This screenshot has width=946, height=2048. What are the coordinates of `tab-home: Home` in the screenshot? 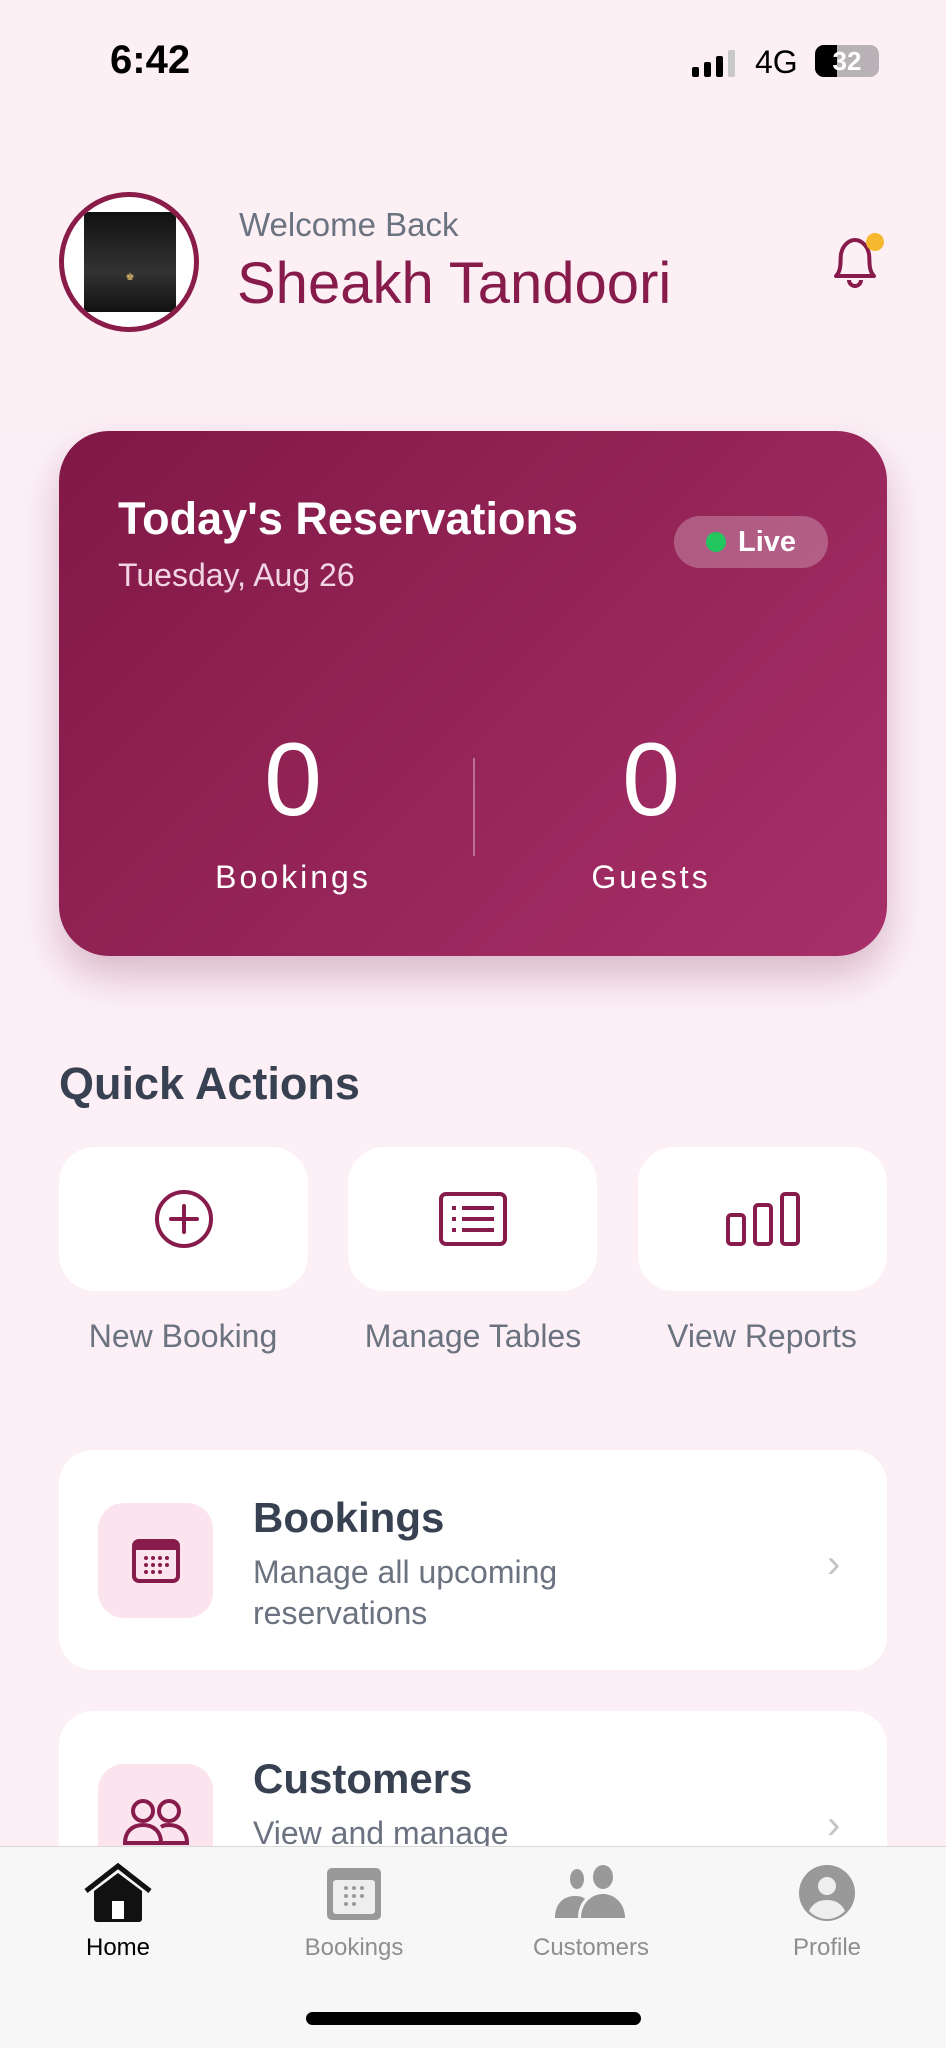 It's located at (118, 1912).